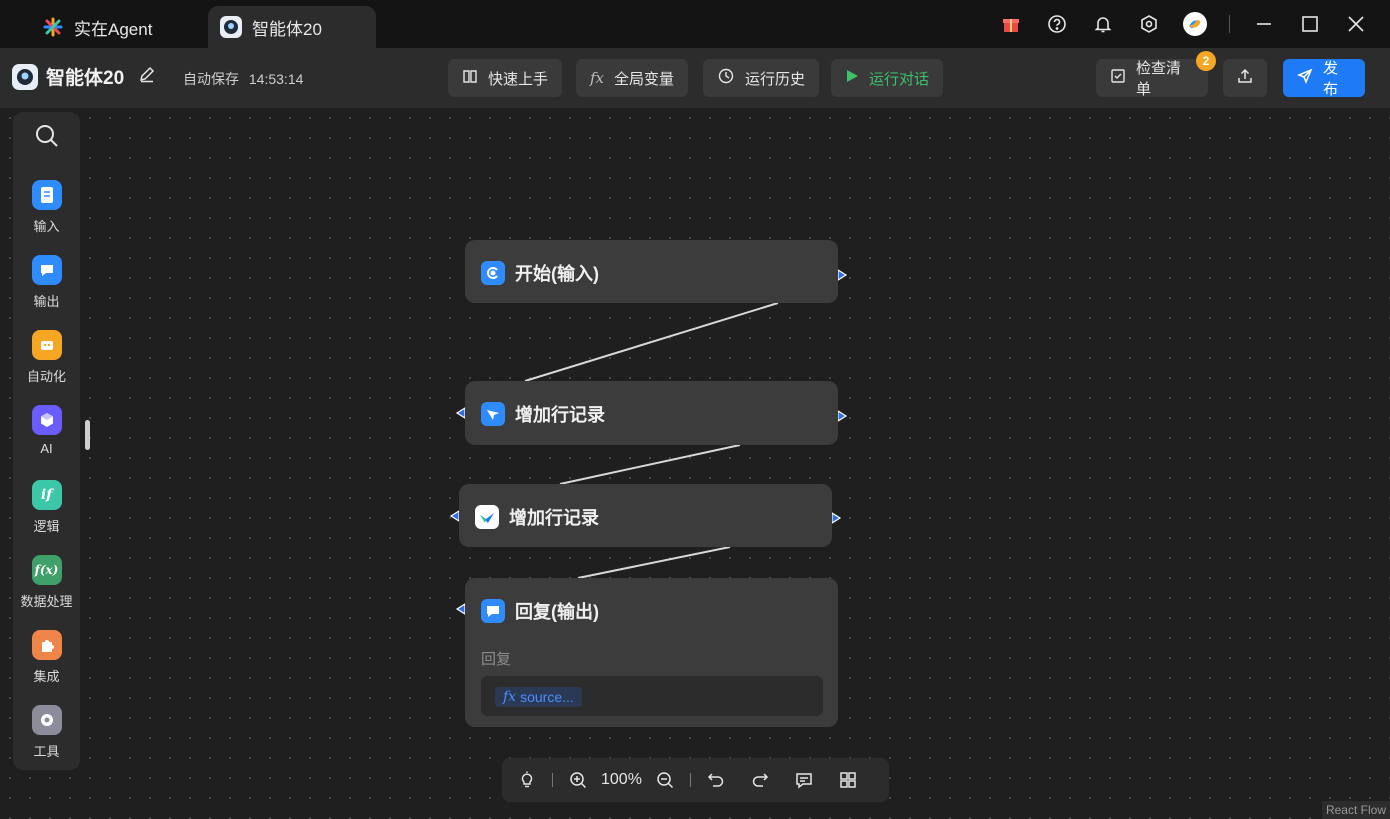 This screenshot has height=819, width=1390. I want to click on autosave-label: 自动保存, so click(211, 79).